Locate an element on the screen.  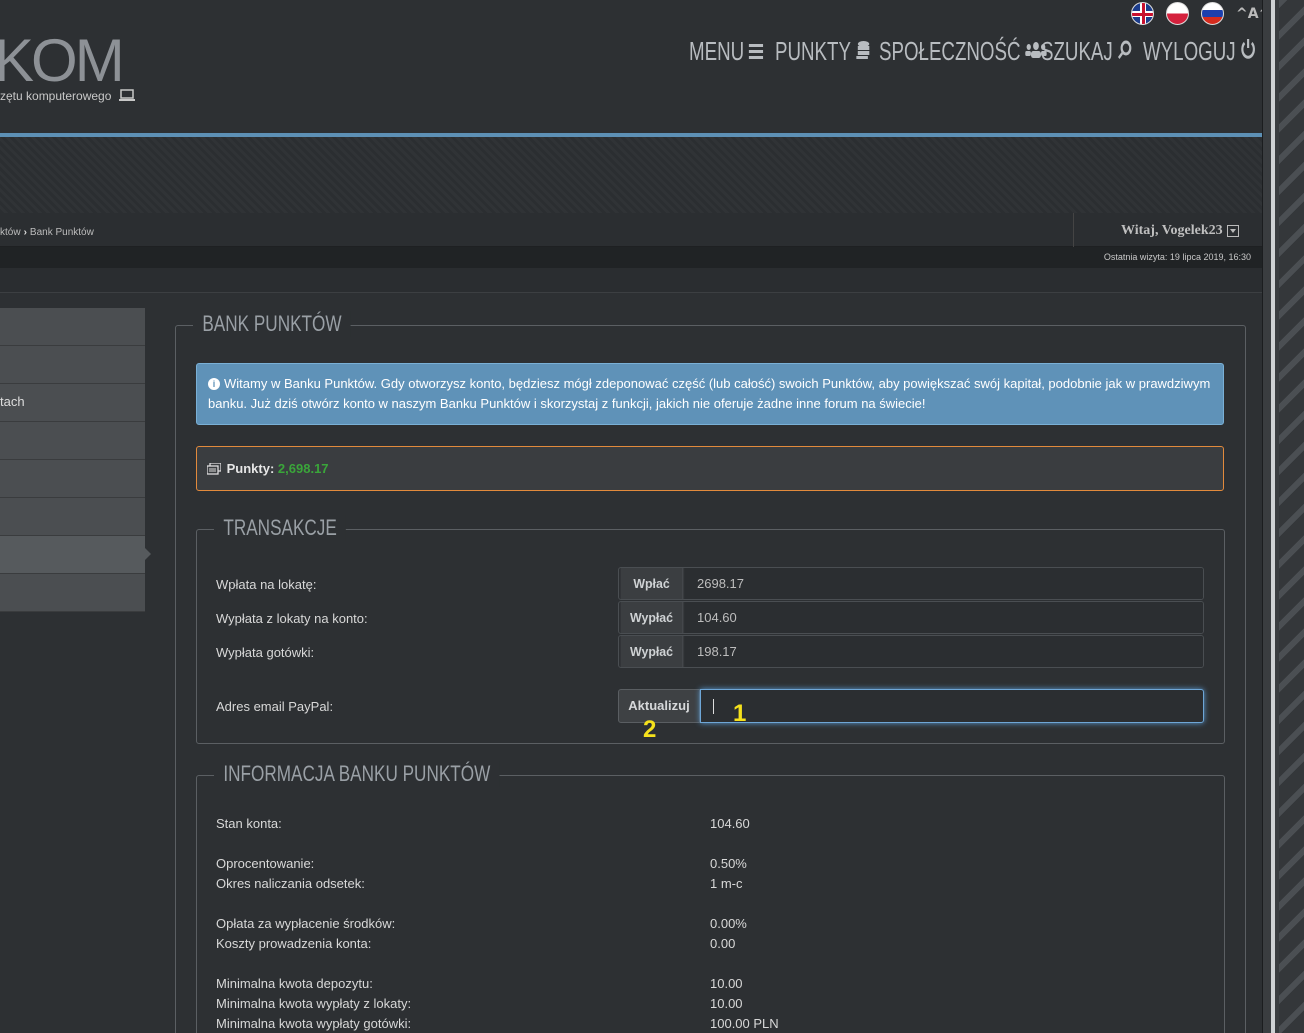
transactions-title: TRANSAKCJE is located at coordinates (280, 528).